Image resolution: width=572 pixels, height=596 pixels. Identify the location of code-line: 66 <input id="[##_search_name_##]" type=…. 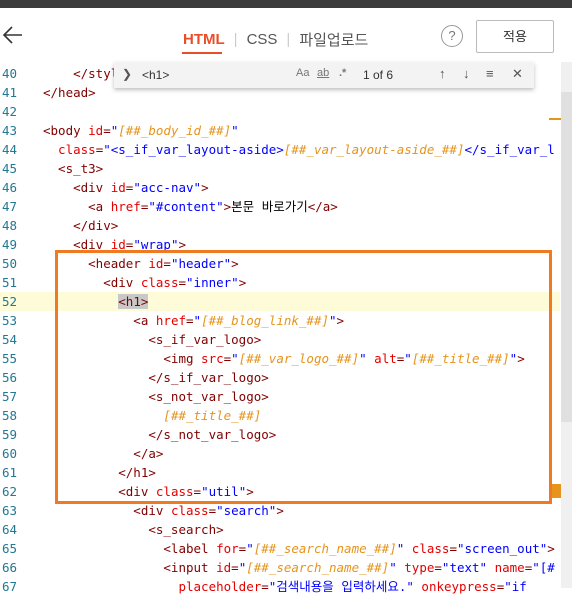
(280, 567).